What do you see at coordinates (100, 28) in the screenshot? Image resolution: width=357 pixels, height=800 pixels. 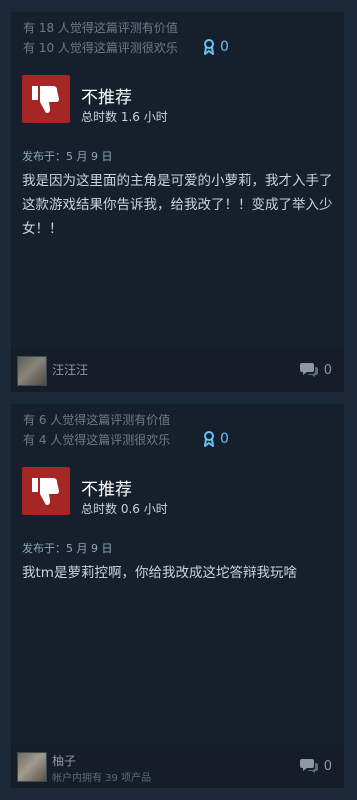 I see `helpful-count: 有 18 人觉得这篇评测有价值` at bounding box center [100, 28].